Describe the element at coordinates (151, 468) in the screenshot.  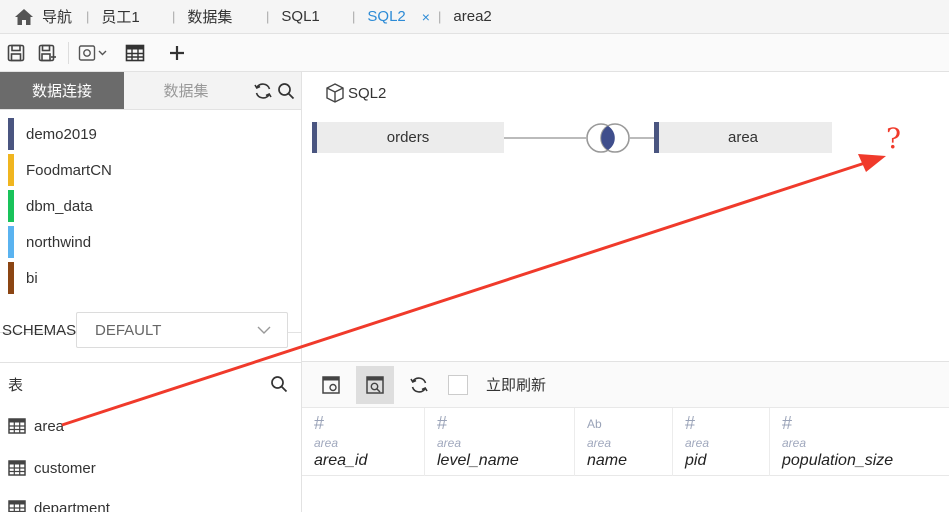
I see `table-item-customer: customer` at that location.